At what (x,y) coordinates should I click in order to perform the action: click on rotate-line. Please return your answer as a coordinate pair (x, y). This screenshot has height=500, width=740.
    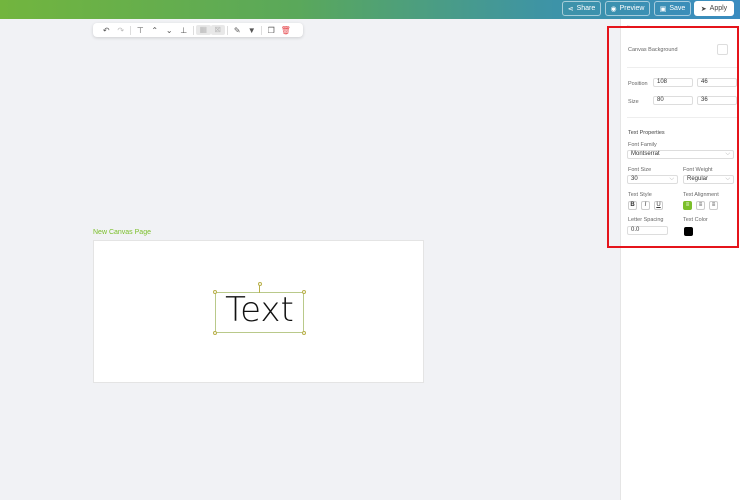
    Looking at the image, I should click on (259, 289).